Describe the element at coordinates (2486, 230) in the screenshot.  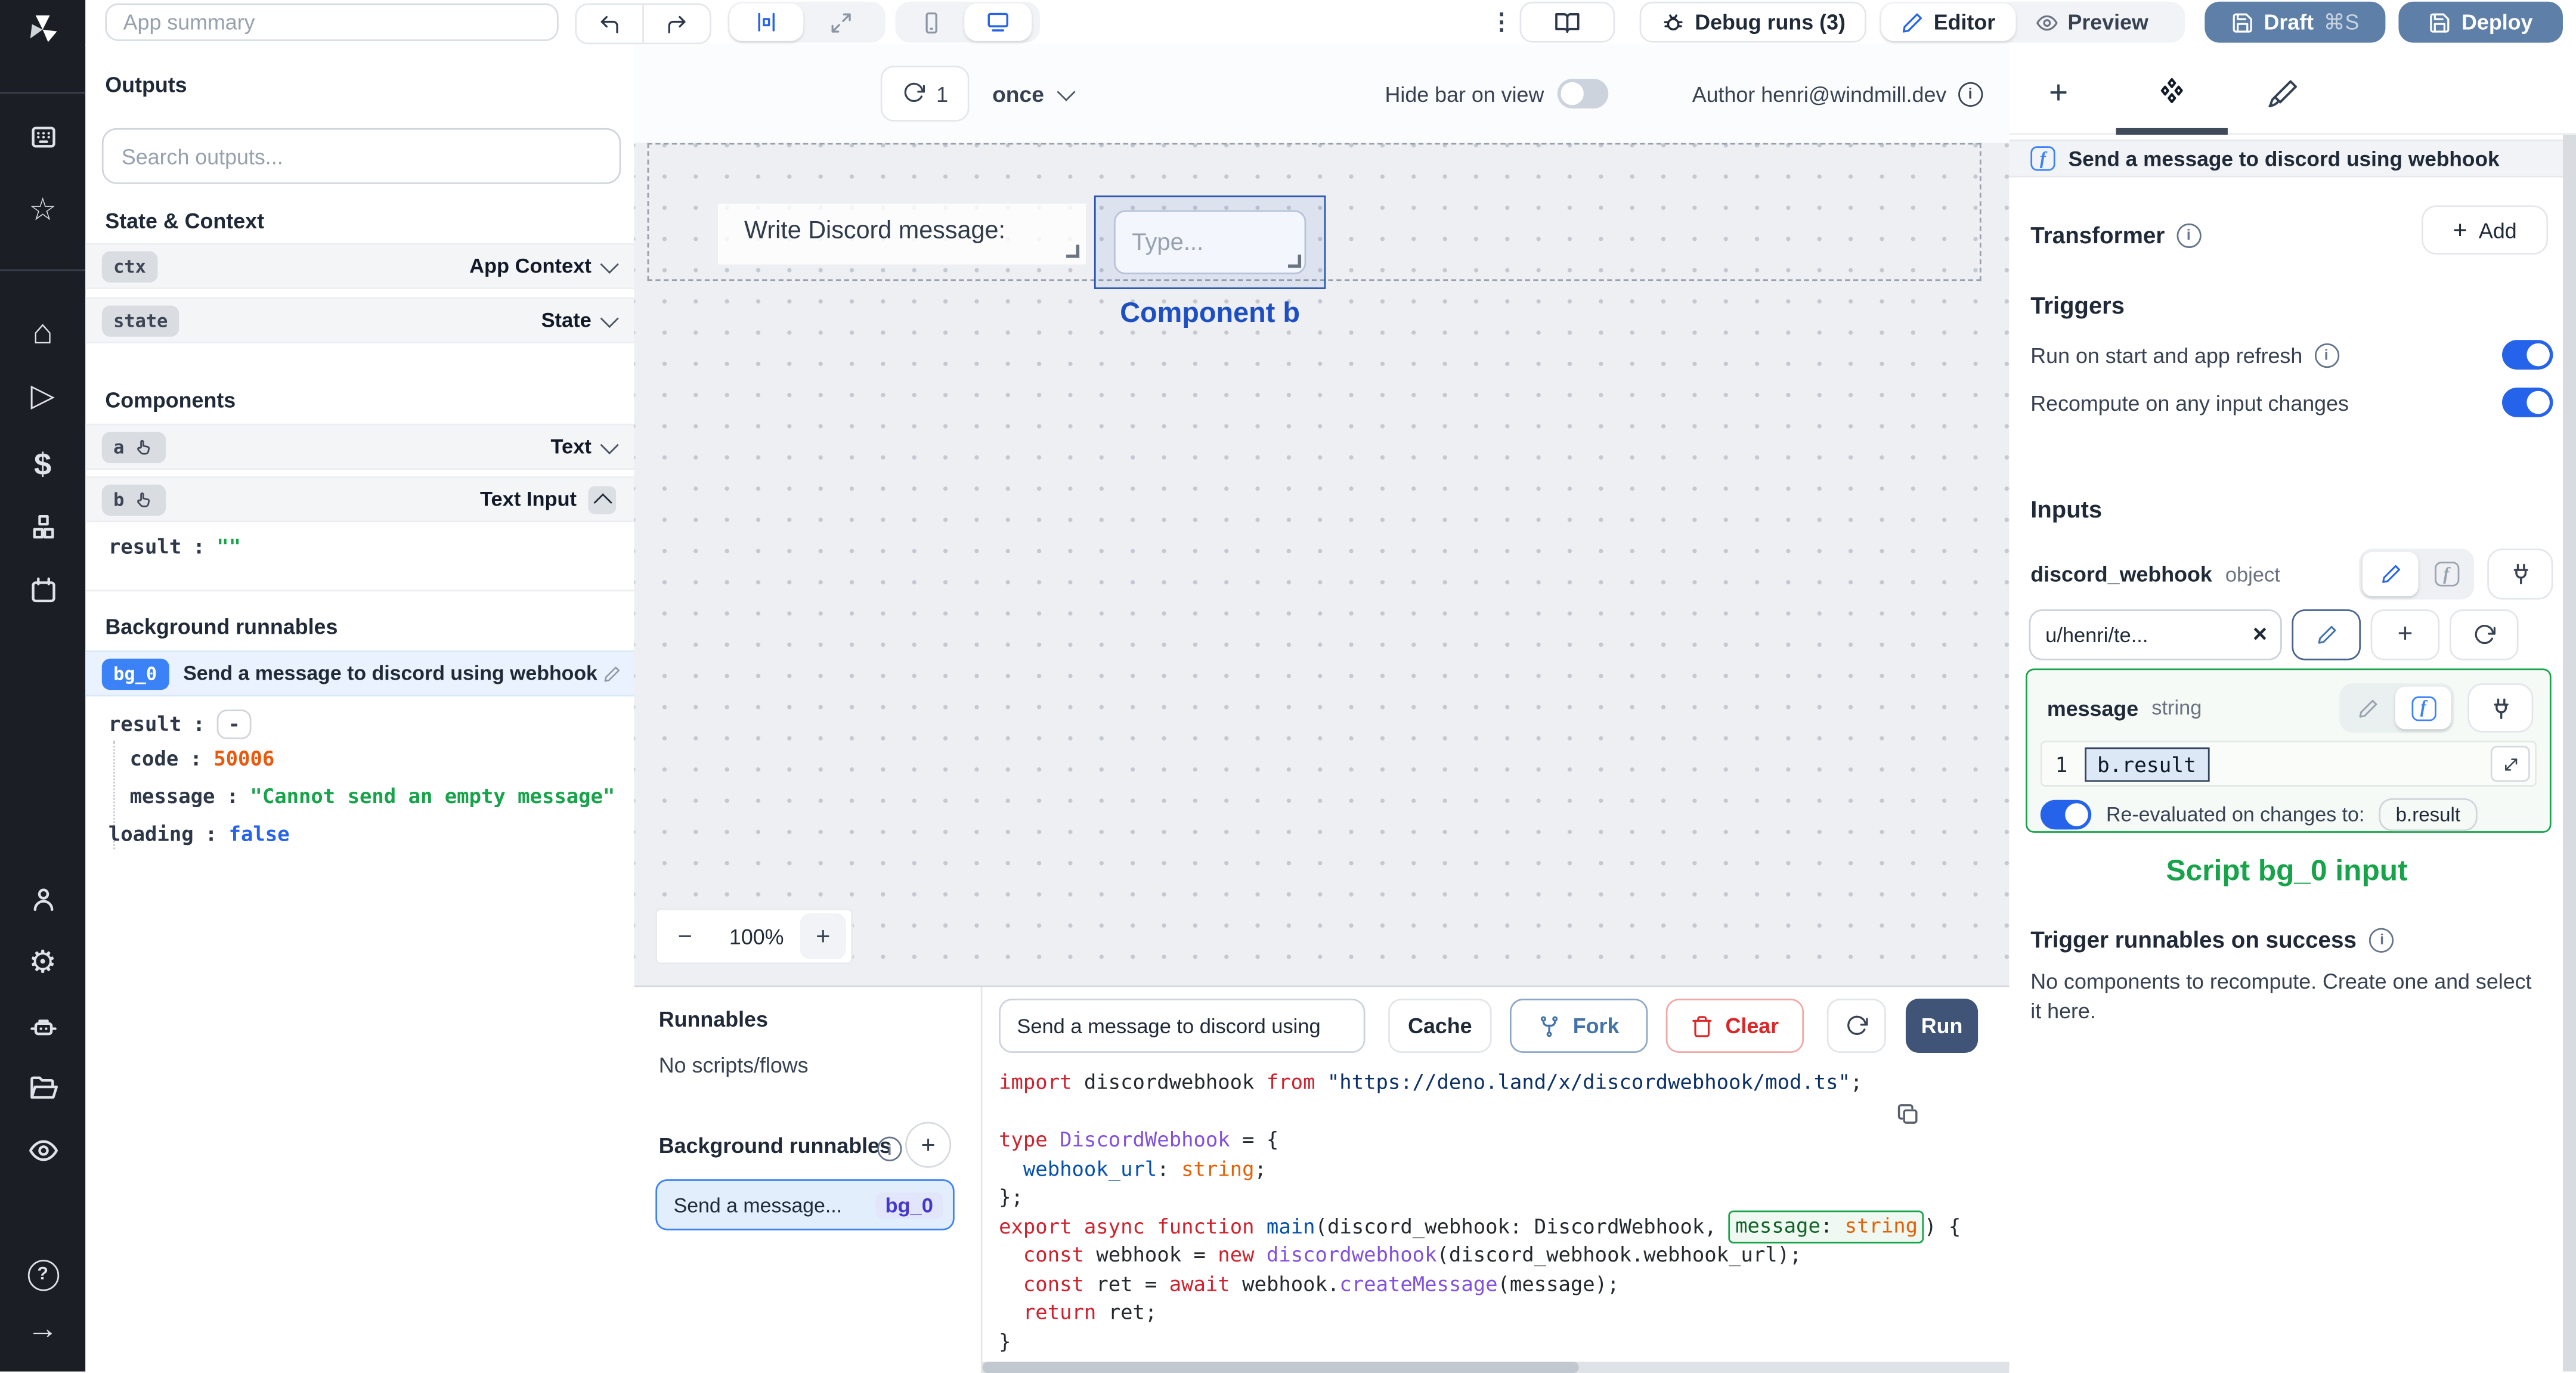
I see `add-transformer-button: + Add` at that location.